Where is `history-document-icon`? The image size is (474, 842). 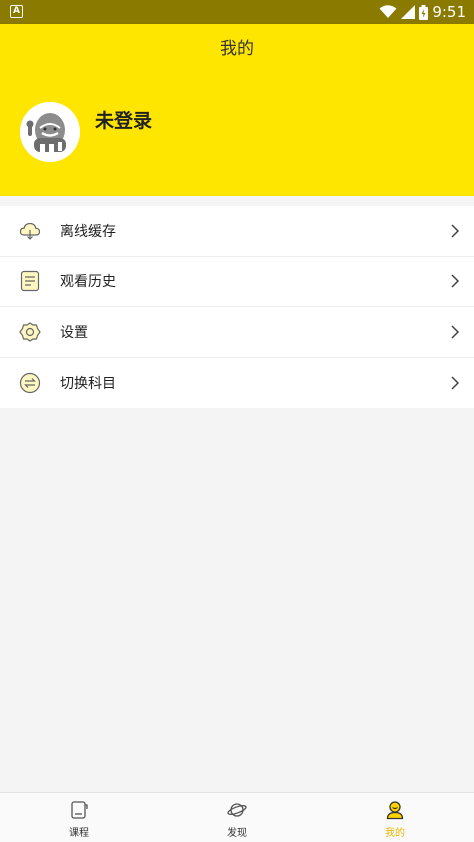
history-document-icon is located at coordinates (30, 281).